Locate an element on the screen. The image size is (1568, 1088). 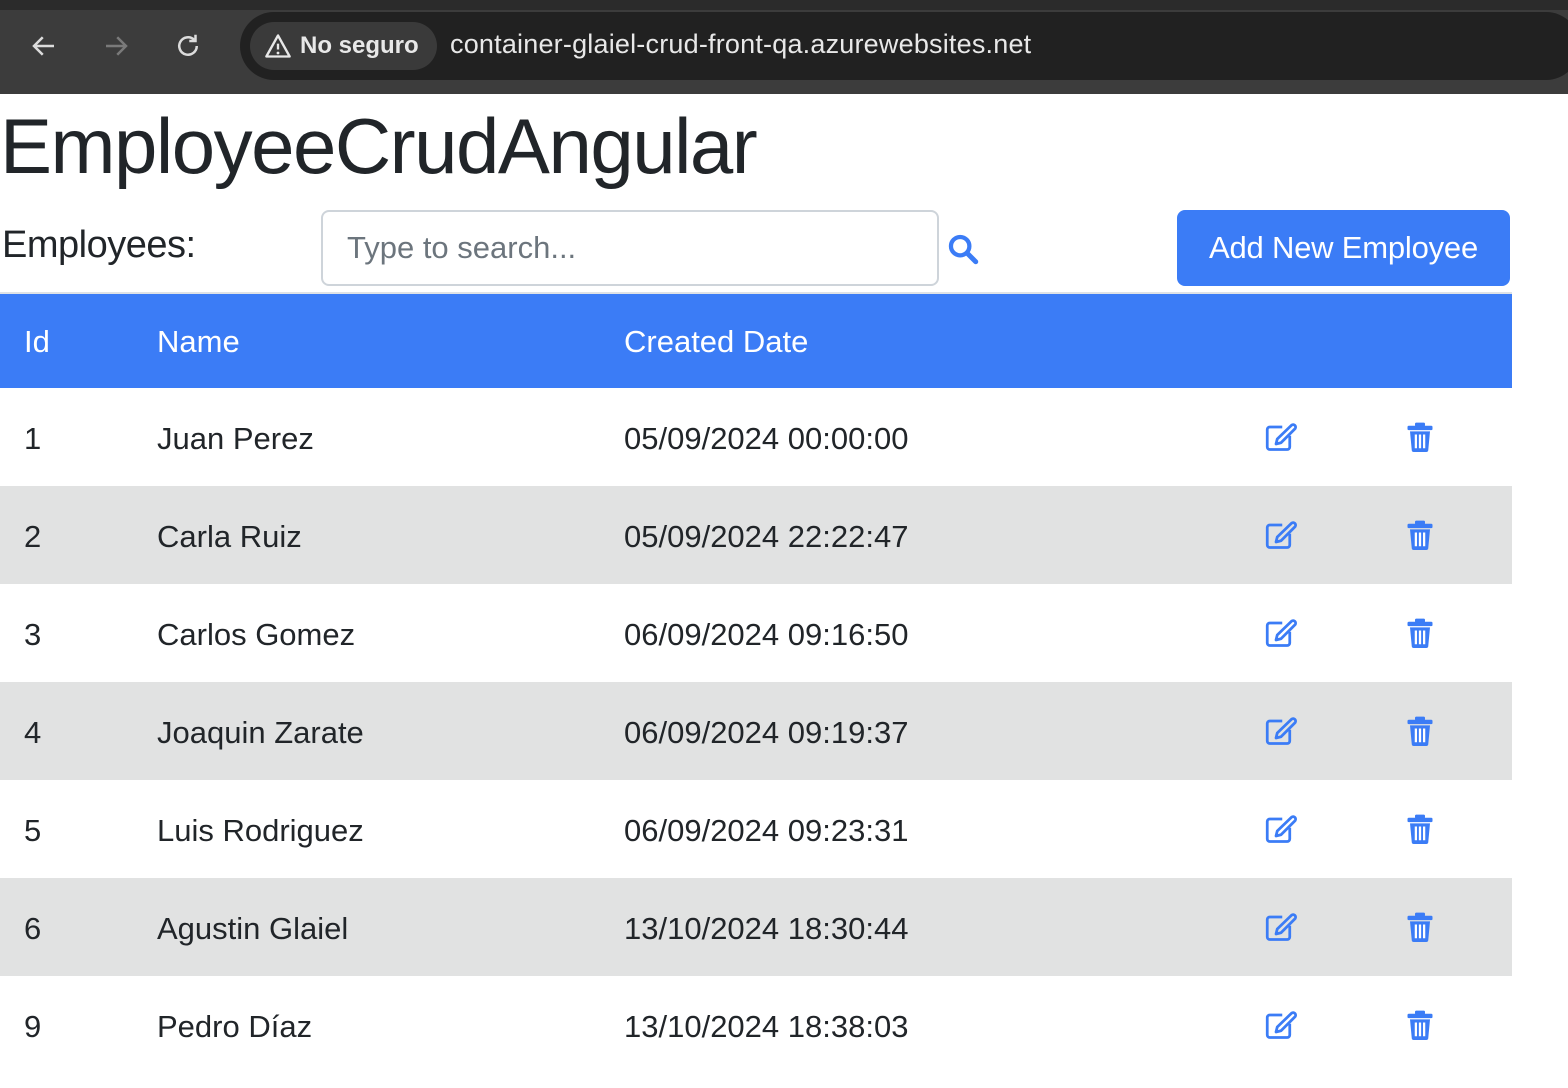
cell-name: Juan Perez is located at coordinates (235, 438).